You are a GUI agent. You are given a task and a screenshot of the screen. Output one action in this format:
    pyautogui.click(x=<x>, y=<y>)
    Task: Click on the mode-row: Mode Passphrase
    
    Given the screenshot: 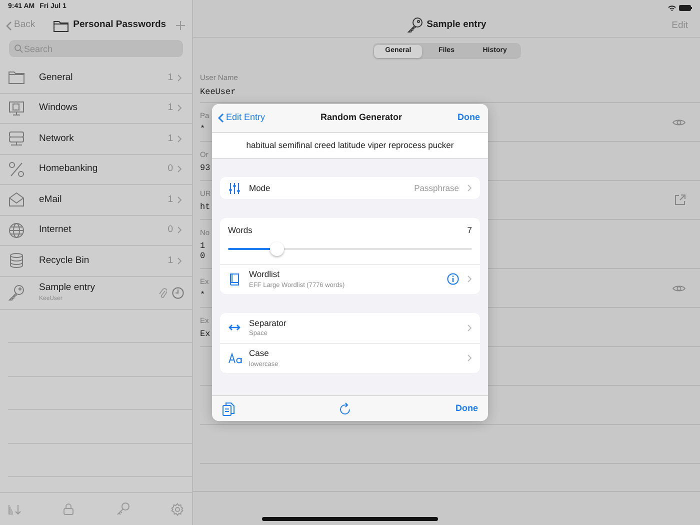 What is the action you would take?
    pyautogui.click(x=350, y=188)
    